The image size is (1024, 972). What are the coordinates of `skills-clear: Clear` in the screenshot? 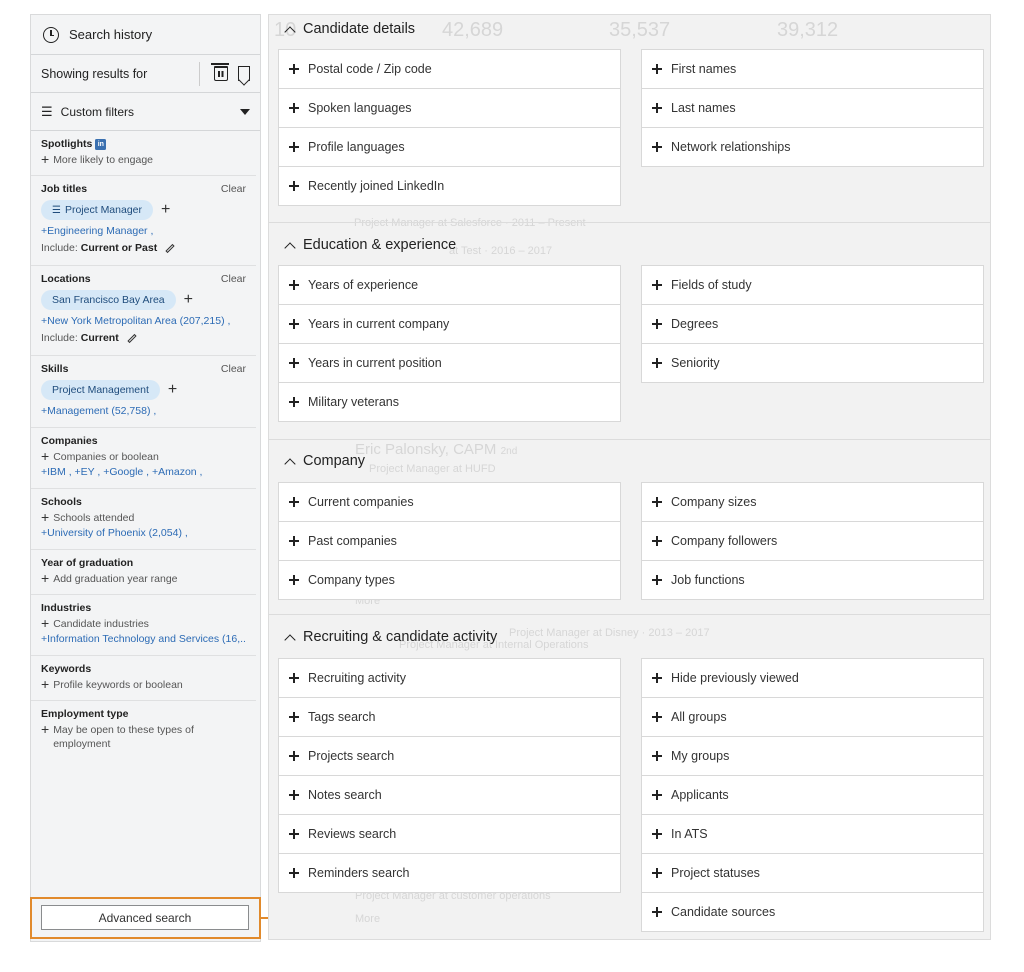 It's located at (233, 369).